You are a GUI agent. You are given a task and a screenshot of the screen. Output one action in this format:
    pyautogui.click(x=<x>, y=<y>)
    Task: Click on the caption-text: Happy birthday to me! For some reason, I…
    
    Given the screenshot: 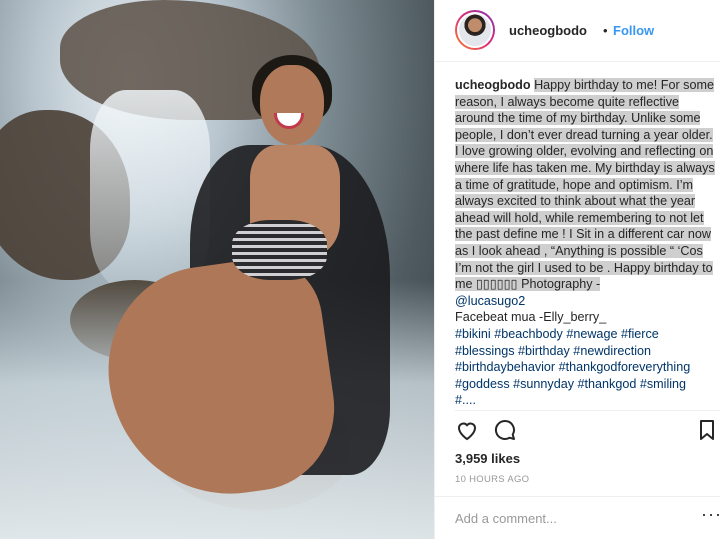 What is the action you would take?
    pyautogui.click(x=585, y=185)
    